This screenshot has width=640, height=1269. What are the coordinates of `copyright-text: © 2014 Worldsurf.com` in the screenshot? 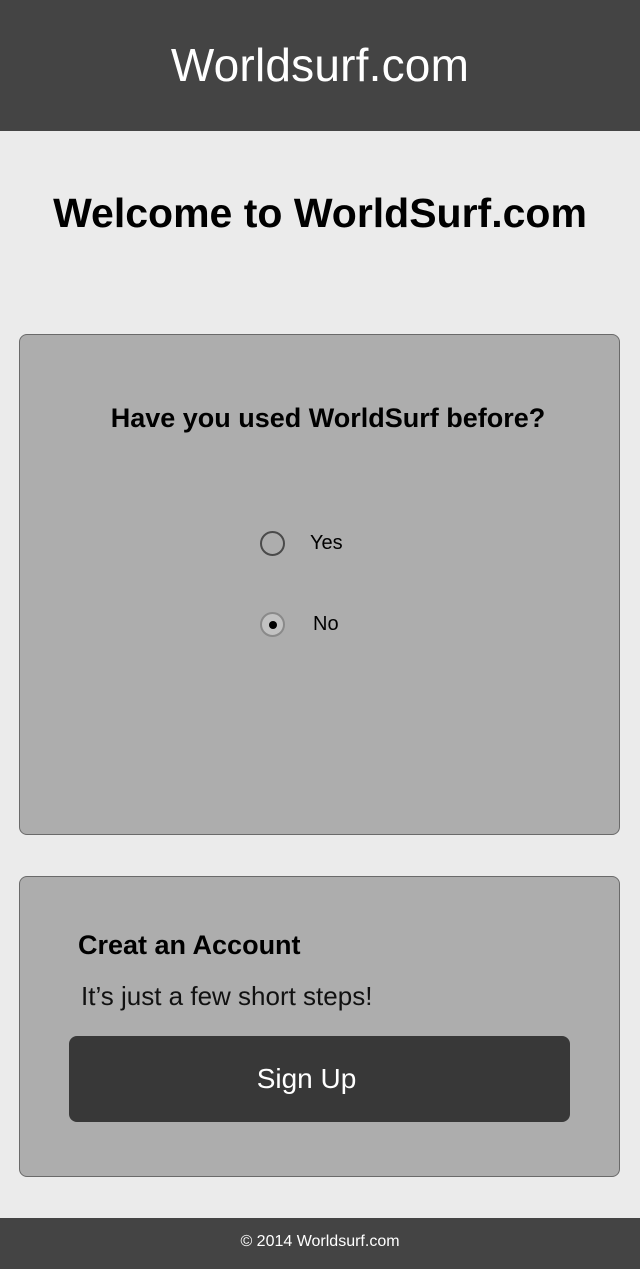 It's located at (320, 1241).